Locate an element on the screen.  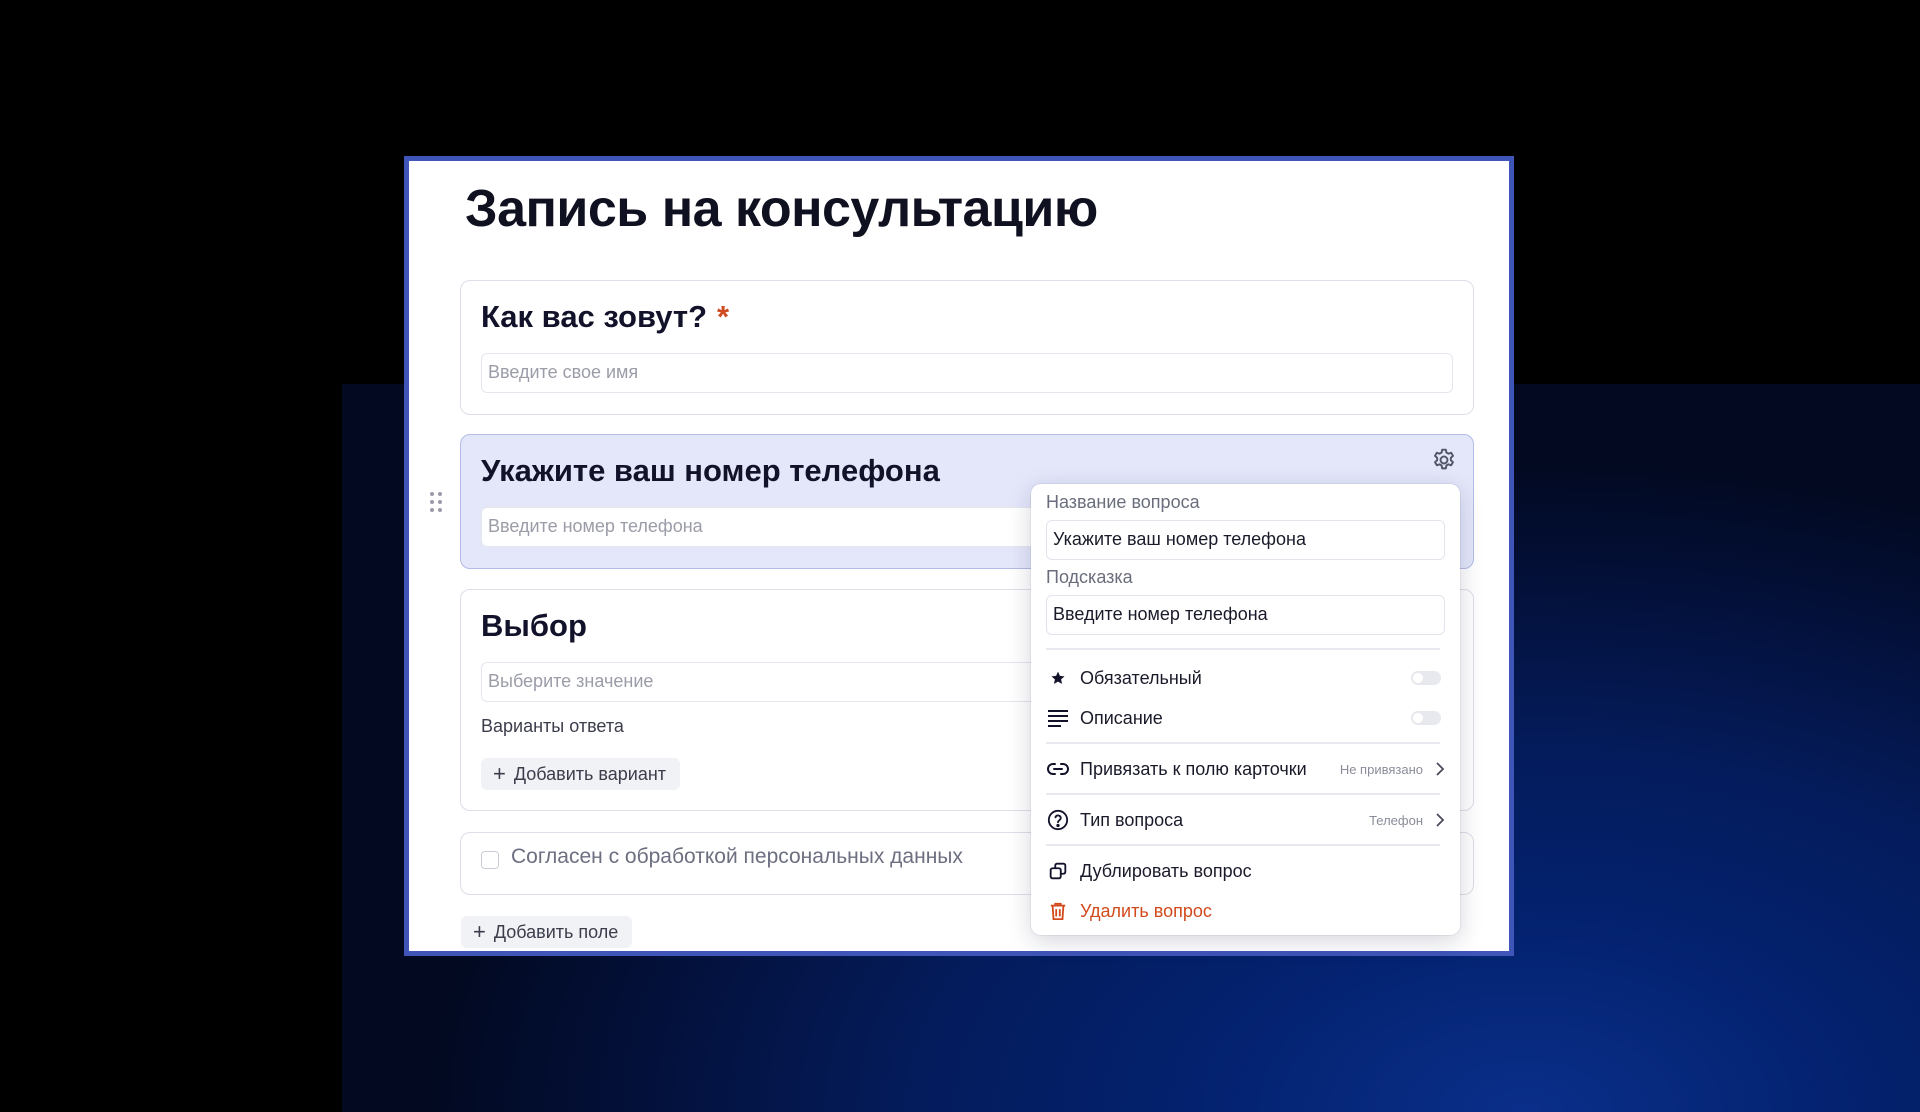
required-label: Обязательный is located at coordinates (1141, 677).